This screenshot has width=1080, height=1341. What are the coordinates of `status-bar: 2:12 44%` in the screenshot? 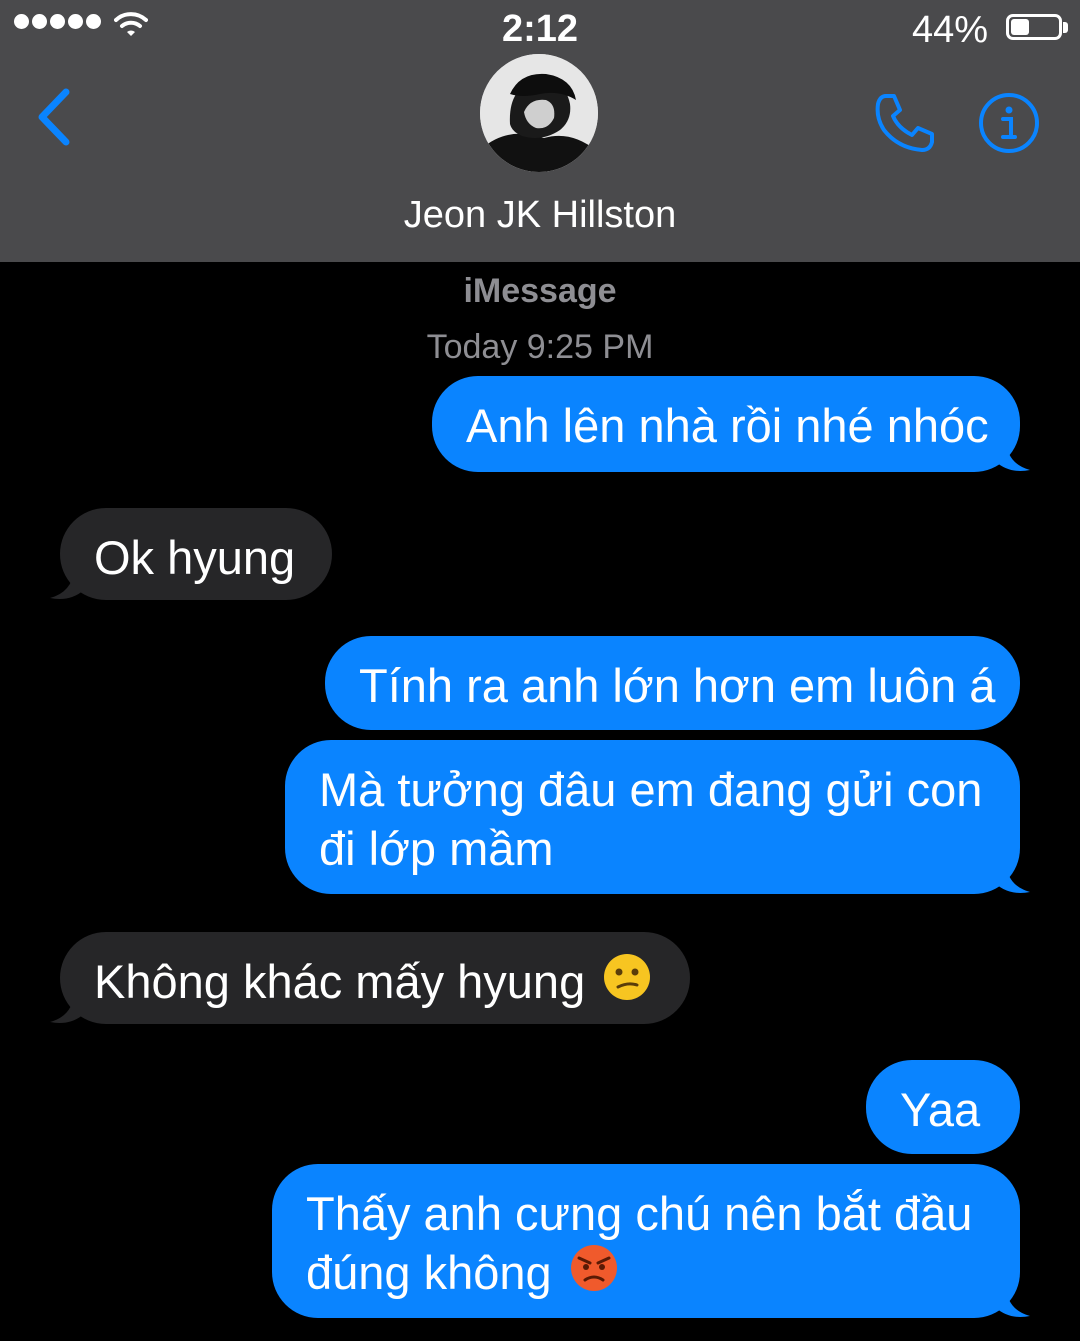 It's located at (540, 29).